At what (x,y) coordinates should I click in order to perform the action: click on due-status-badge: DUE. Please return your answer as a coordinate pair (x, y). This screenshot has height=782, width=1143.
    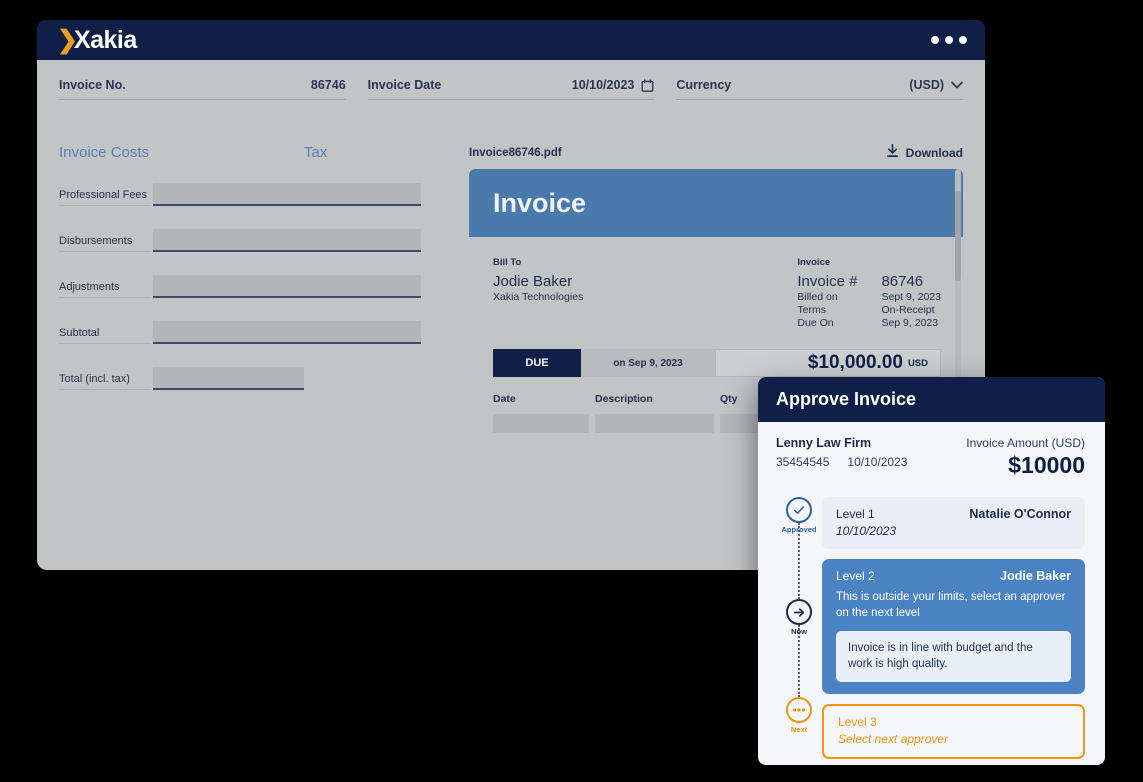
    Looking at the image, I should click on (537, 363).